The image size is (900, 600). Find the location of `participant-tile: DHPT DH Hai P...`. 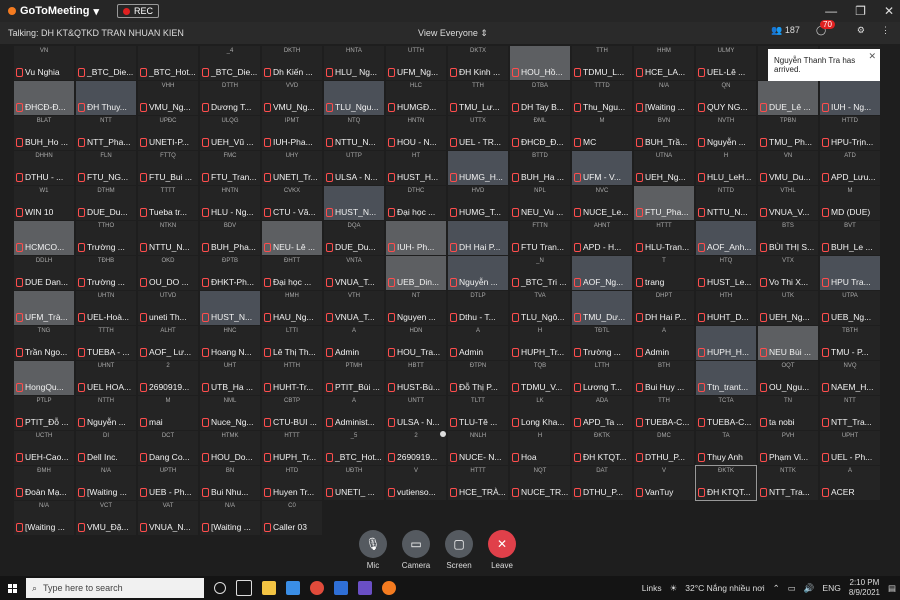

participant-tile: DHPT DH Hai P... is located at coordinates (664, 308).